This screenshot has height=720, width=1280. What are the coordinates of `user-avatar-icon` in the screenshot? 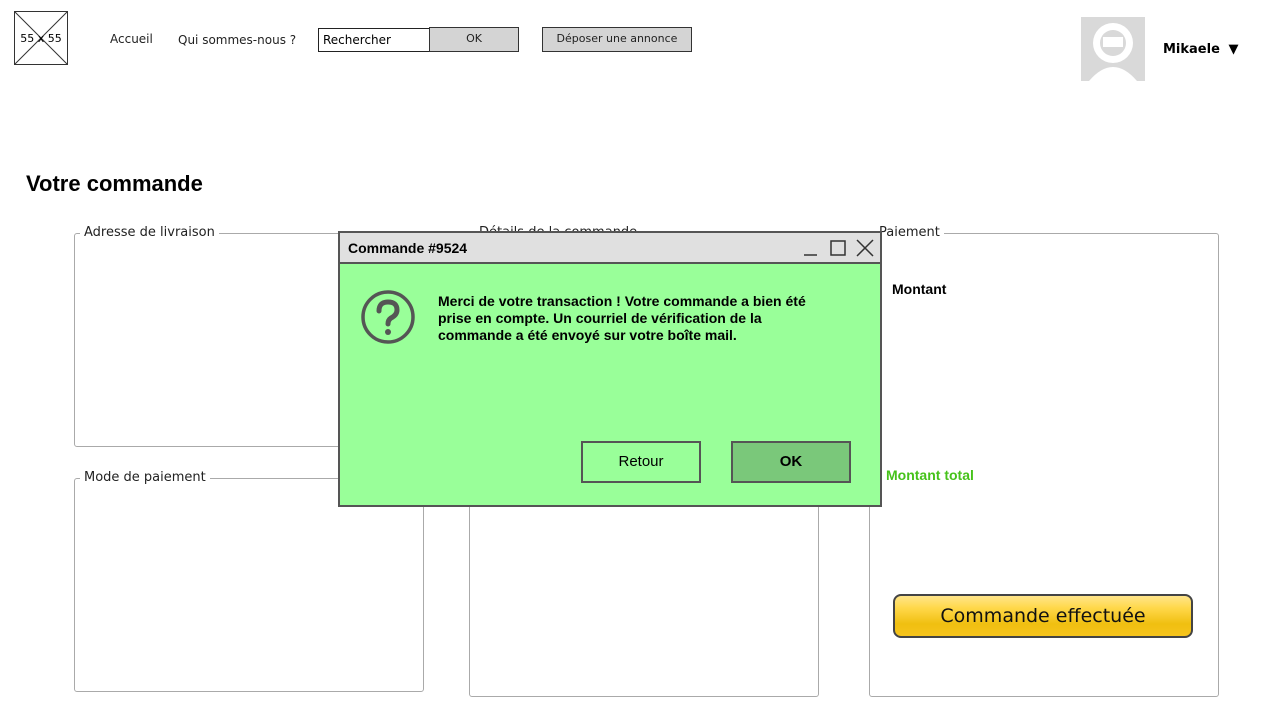 It's located at (1113, 52).